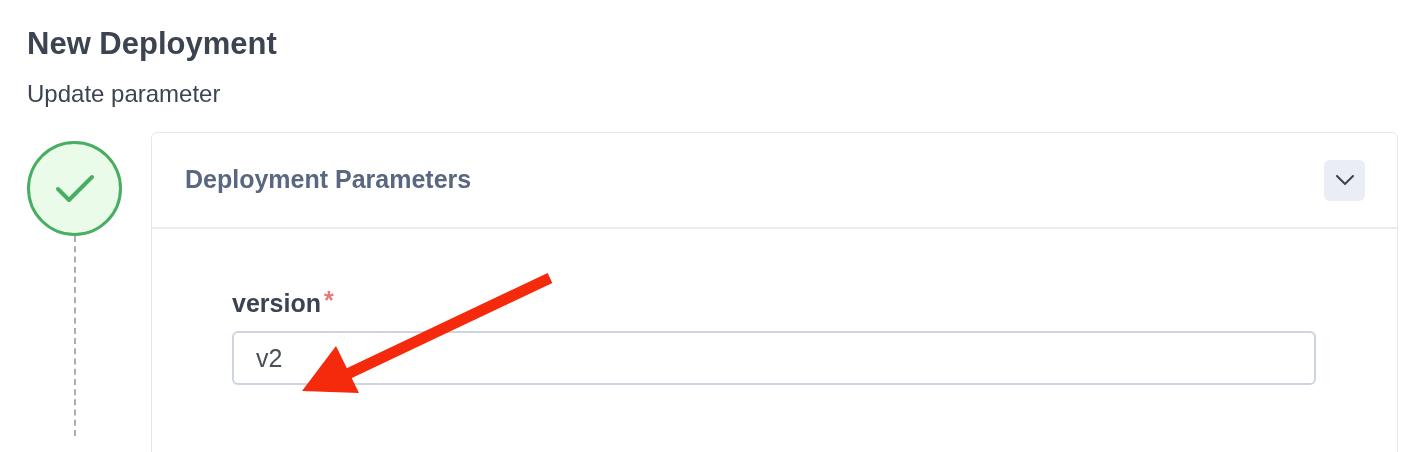 This screenshot has width=1422, height=452. I want to click on page-title: New Deployment, so click(152, 44).